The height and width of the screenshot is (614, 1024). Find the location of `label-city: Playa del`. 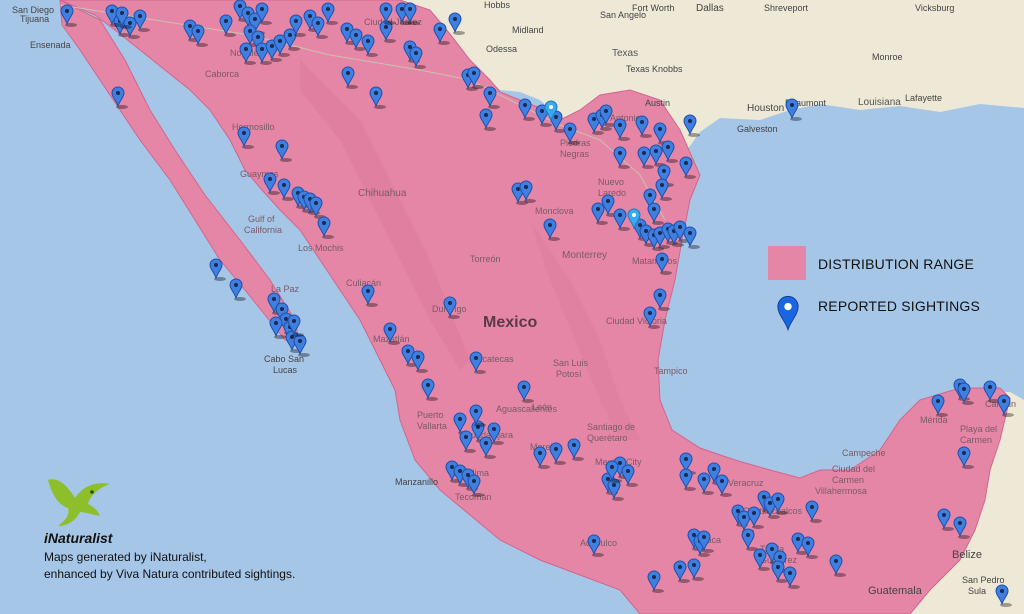

label-city: Playa del is located at coordinates (978, 429).